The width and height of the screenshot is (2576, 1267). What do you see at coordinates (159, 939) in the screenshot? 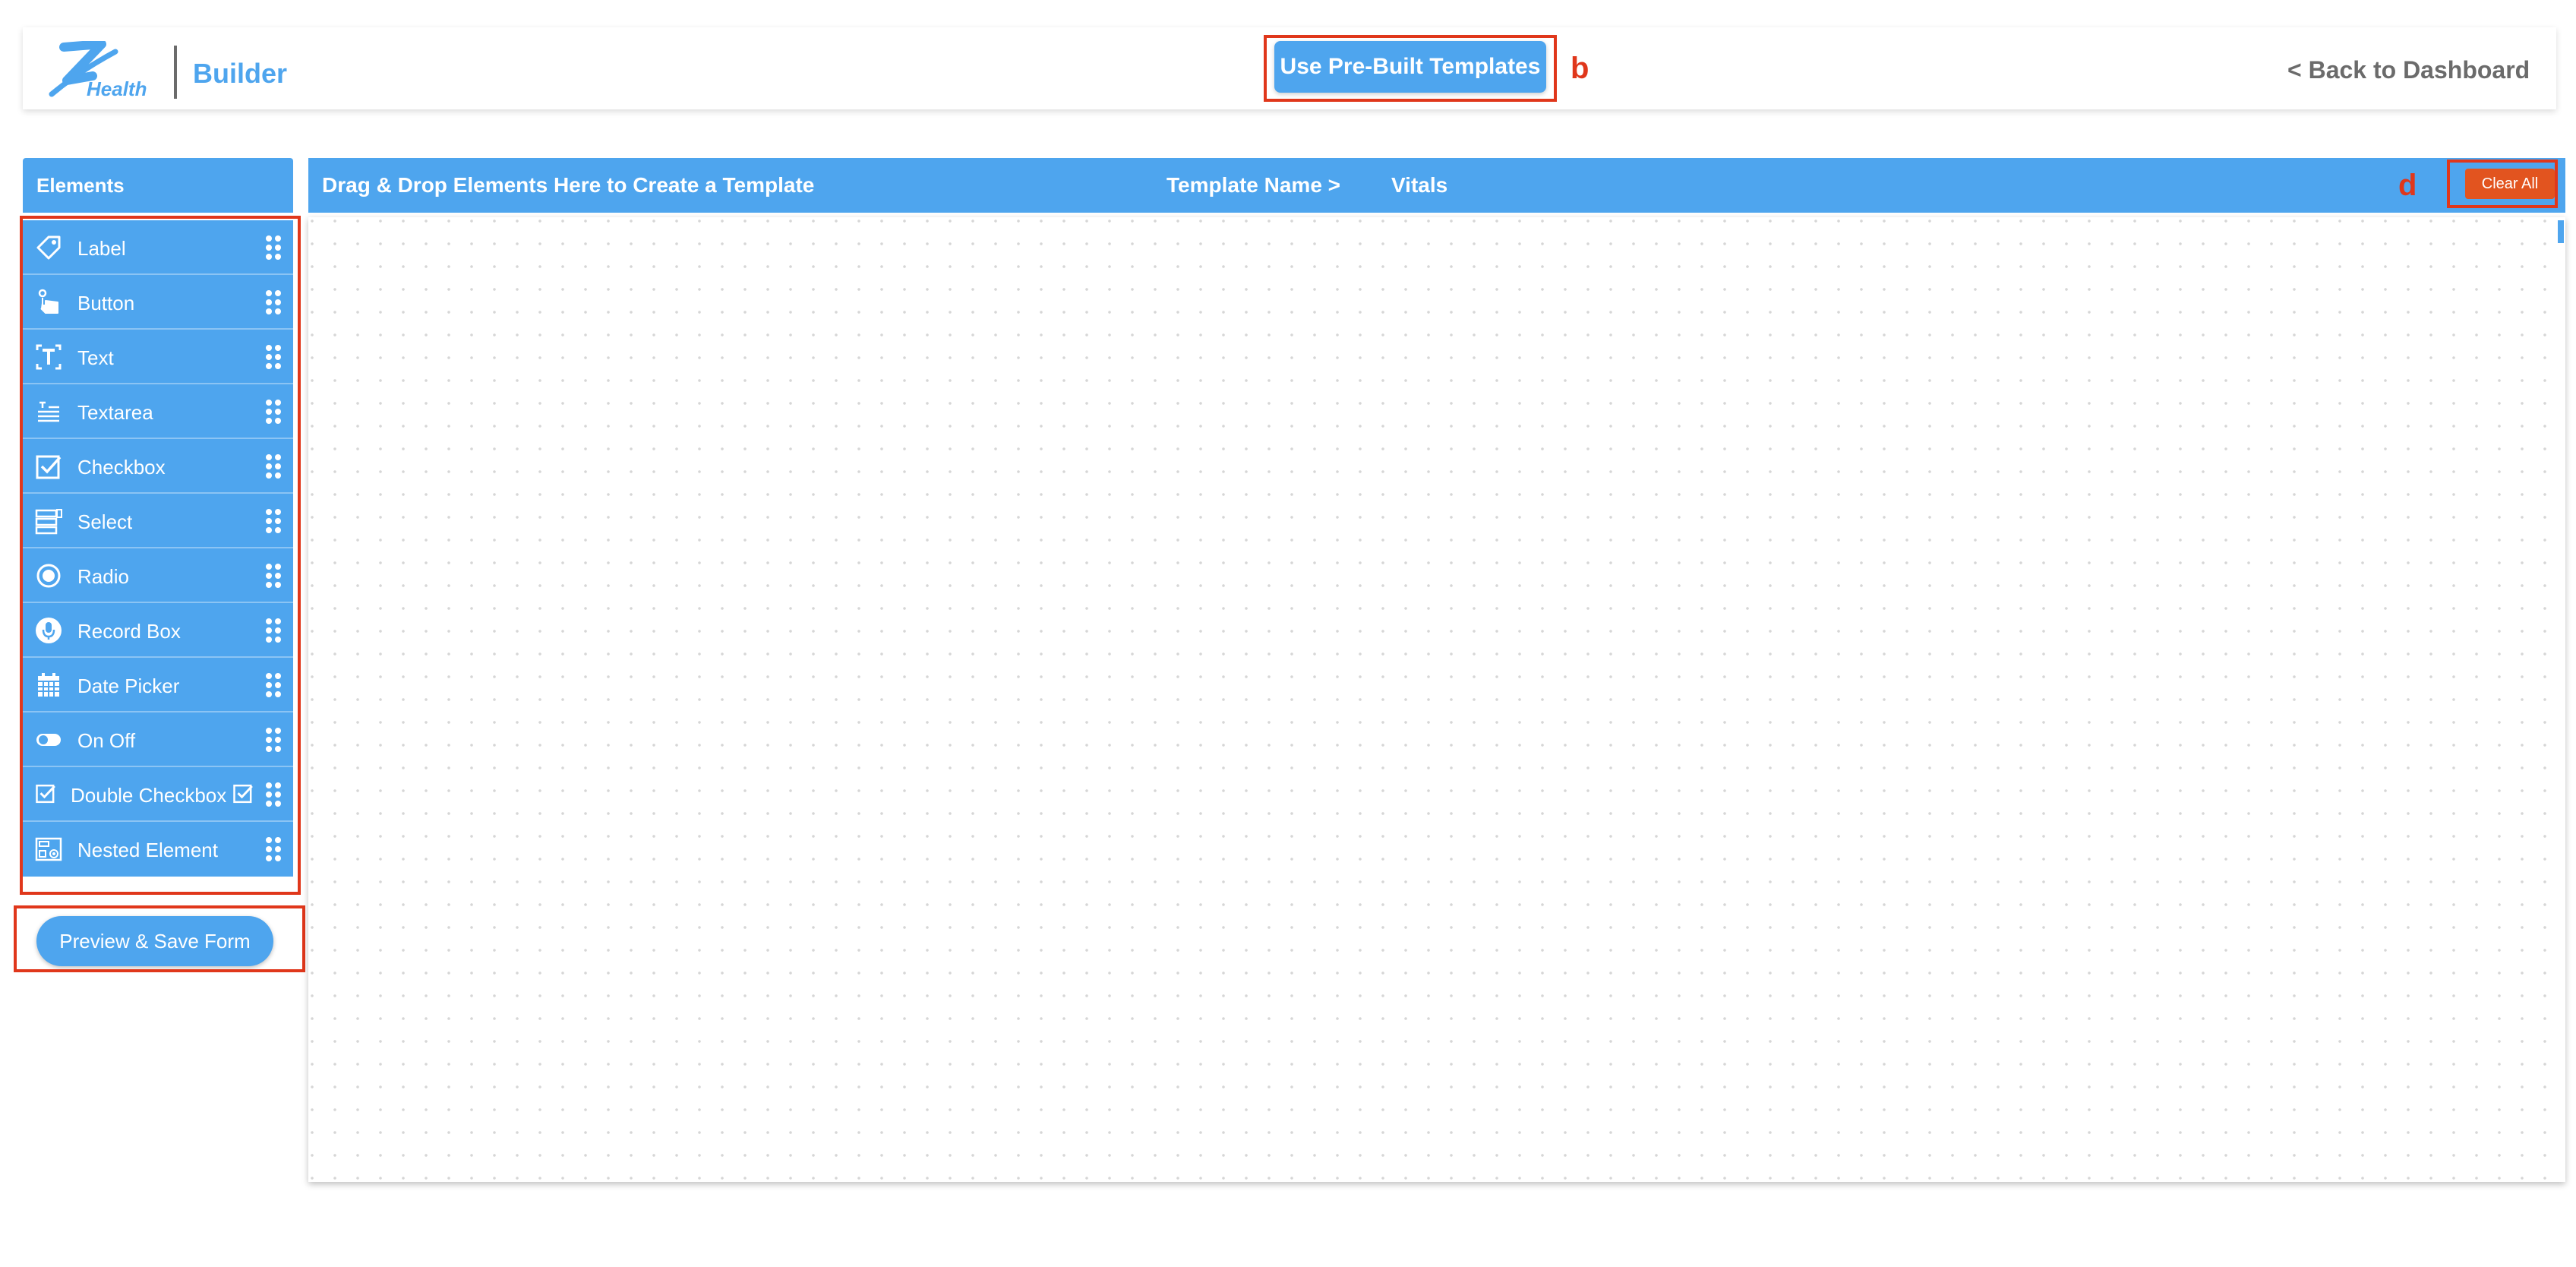
I see `annotation-box-c` at bounding box center [159, 939].